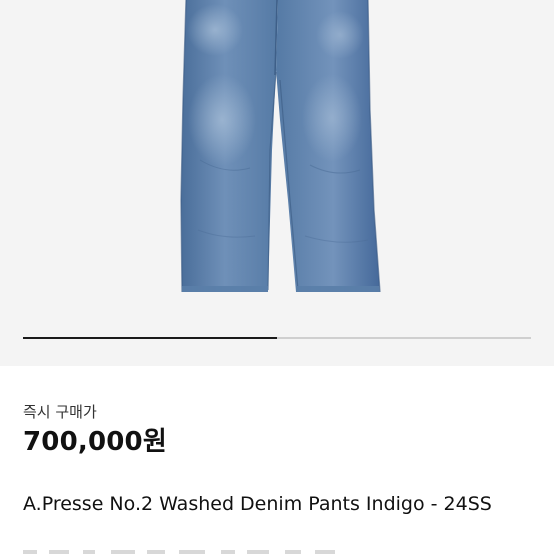  What do you see at coordinates (60, 412) in the screenshot?
I see `instant-buy-price-label: 즉시 구매가` at bounding box center [60, 412].